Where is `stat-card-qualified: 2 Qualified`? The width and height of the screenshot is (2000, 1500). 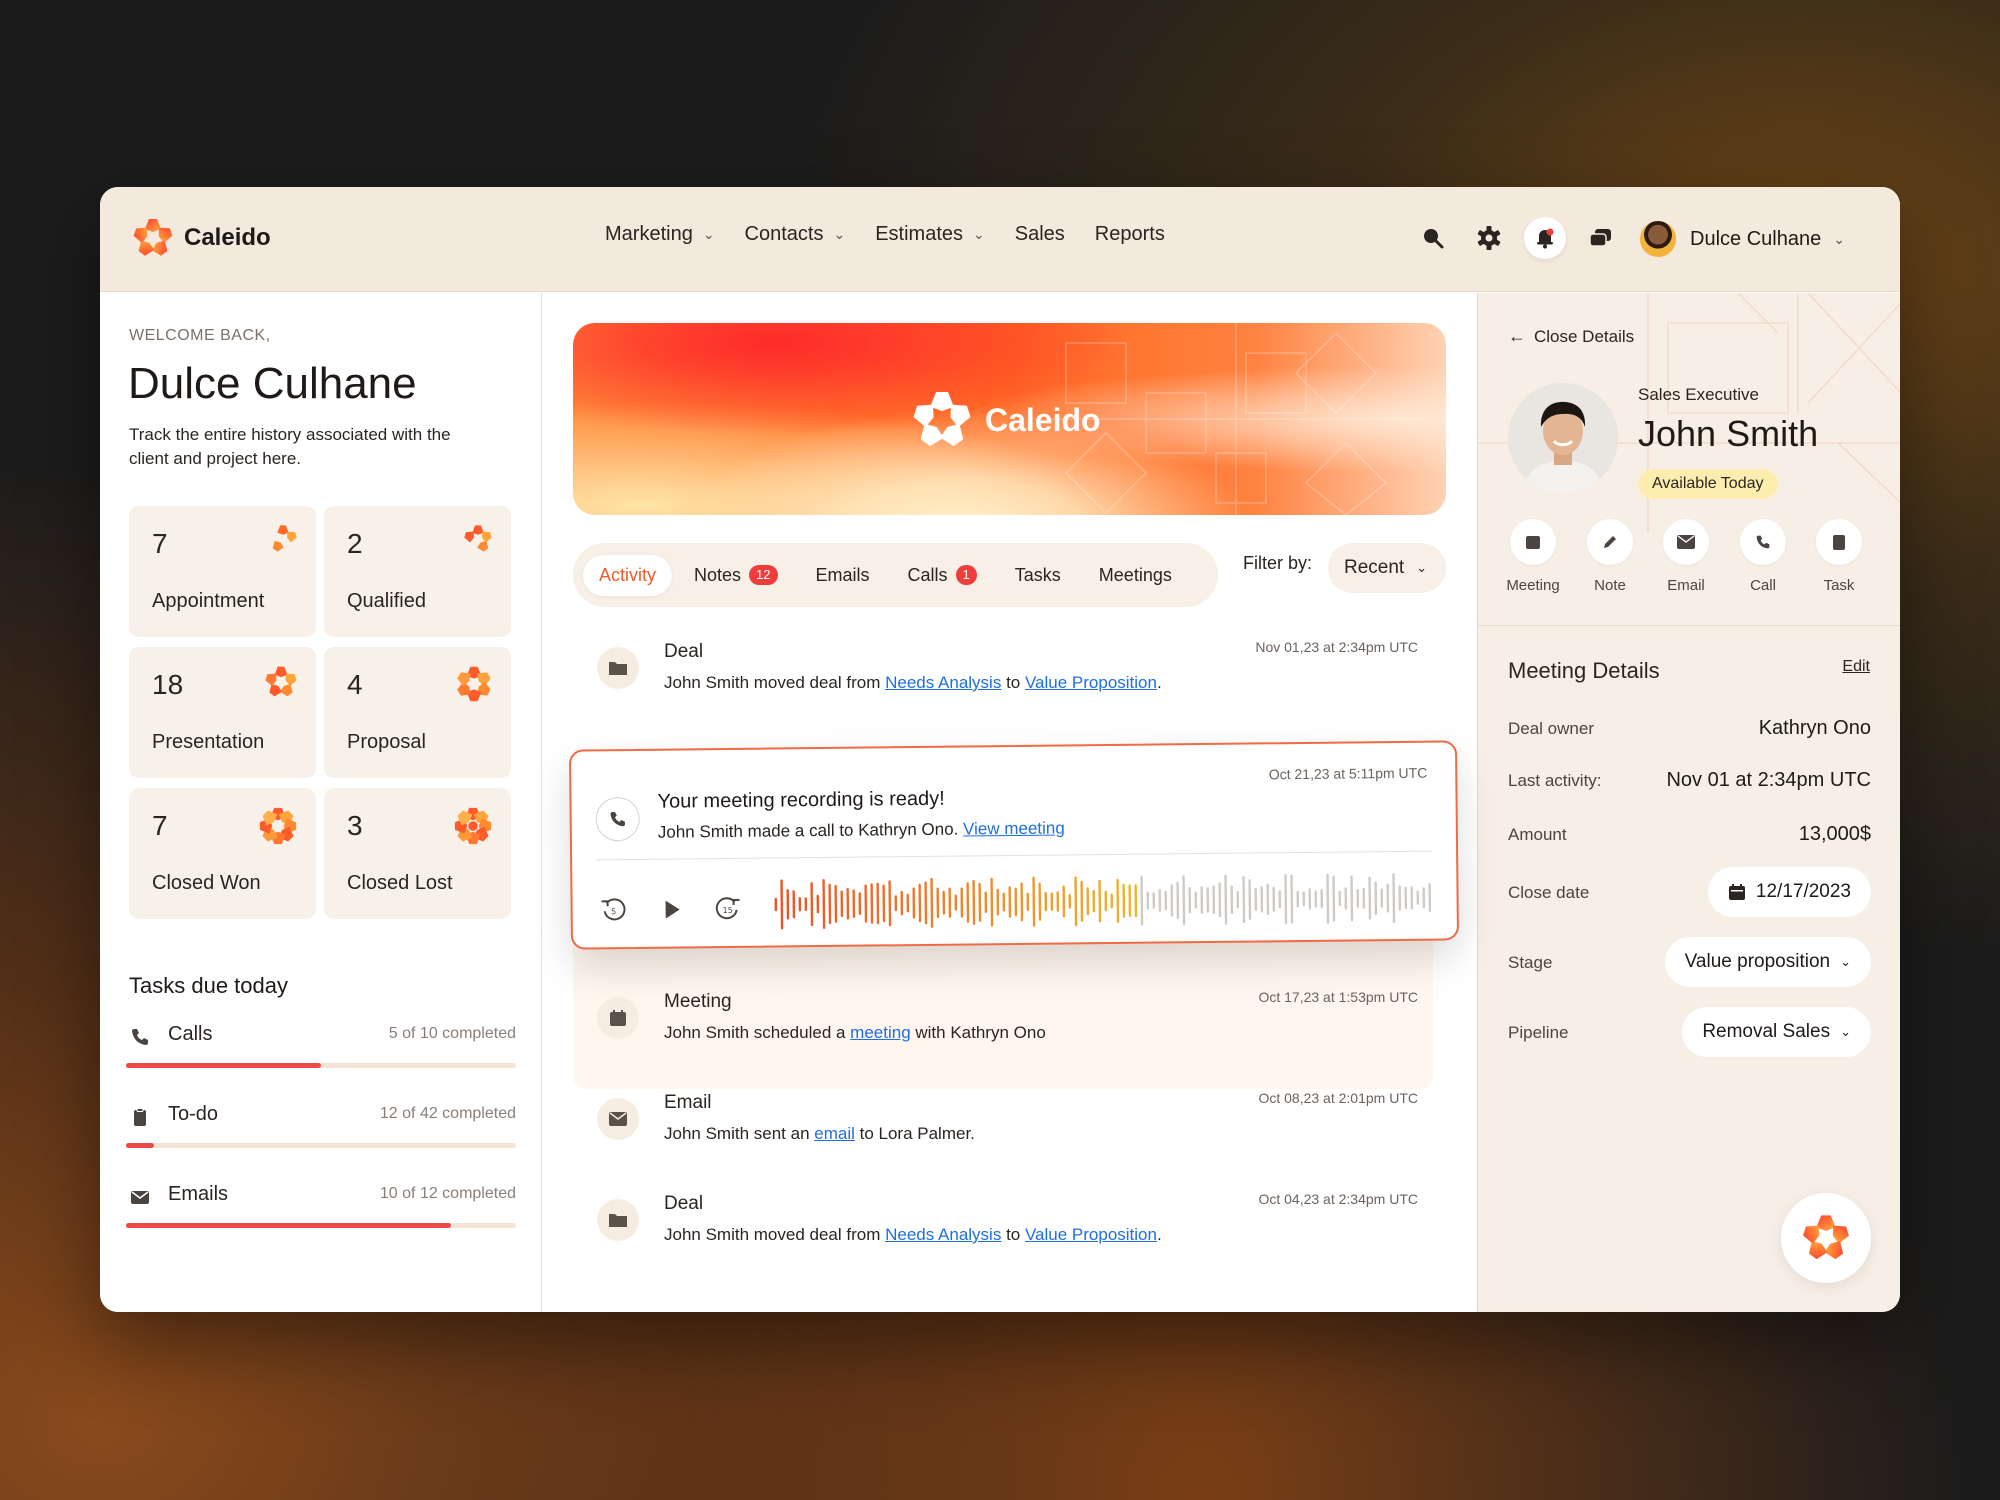 stat-card-qualified: 2 Qualified is located at coordinates (417, 571).